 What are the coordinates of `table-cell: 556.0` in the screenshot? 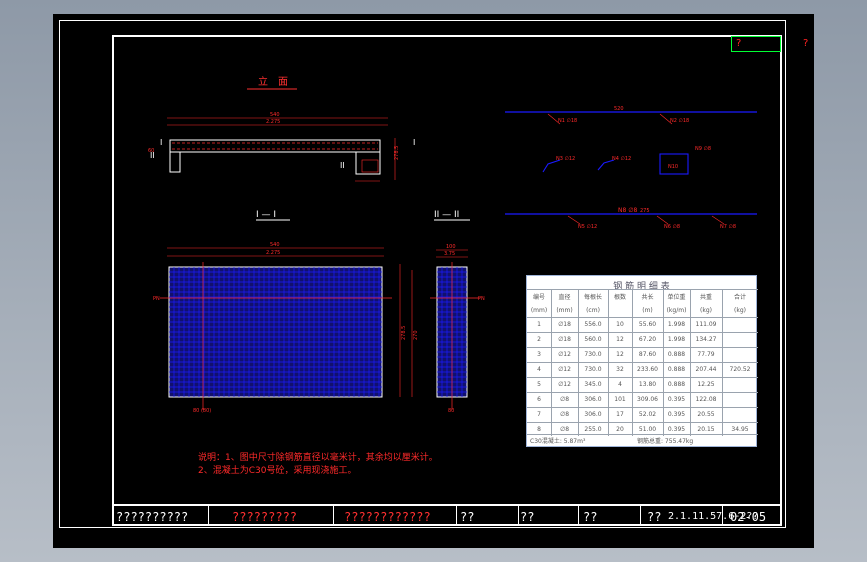 It's located at (593, 324).